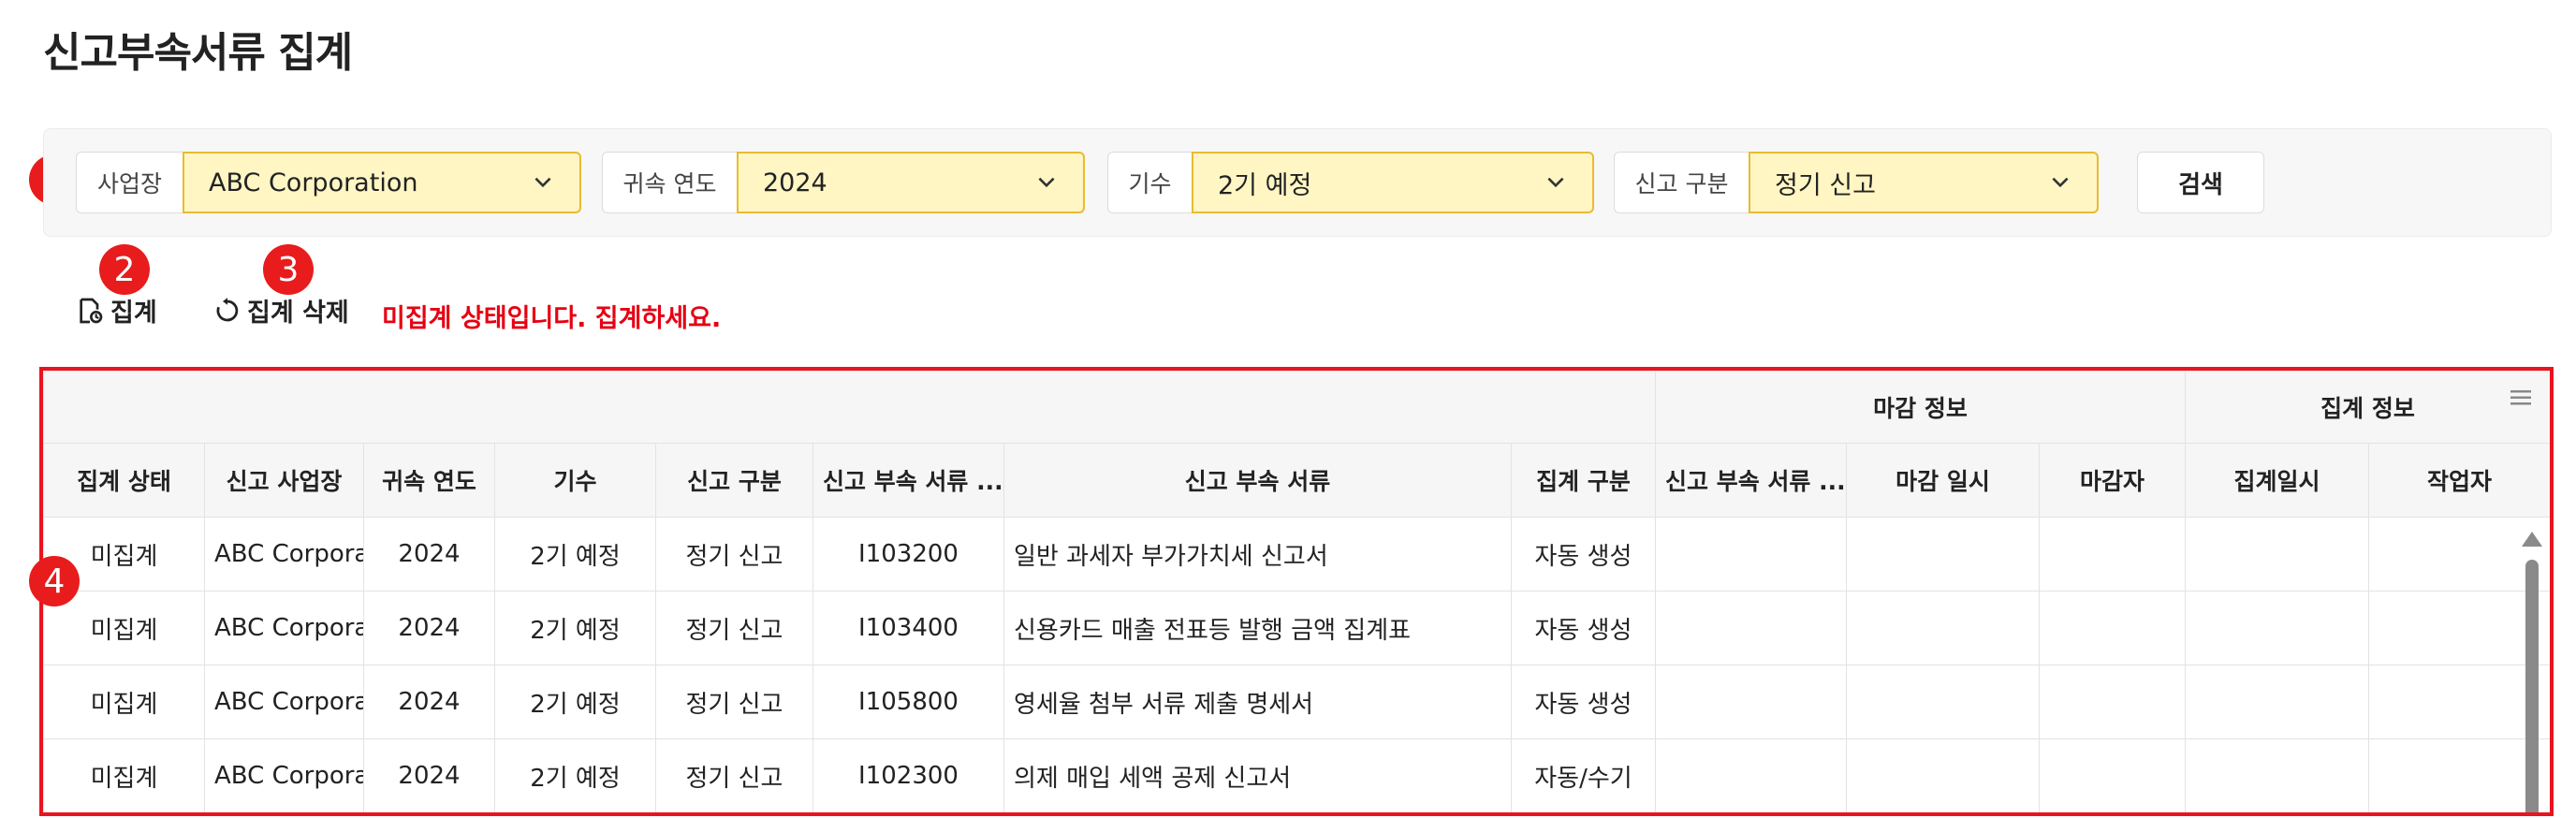 Image resolution: width=2576 pixels, height=818 pixels. Describe the element at coordinates (2112, 481) in the screenshot. I see `column-header: 마감자` at that location.